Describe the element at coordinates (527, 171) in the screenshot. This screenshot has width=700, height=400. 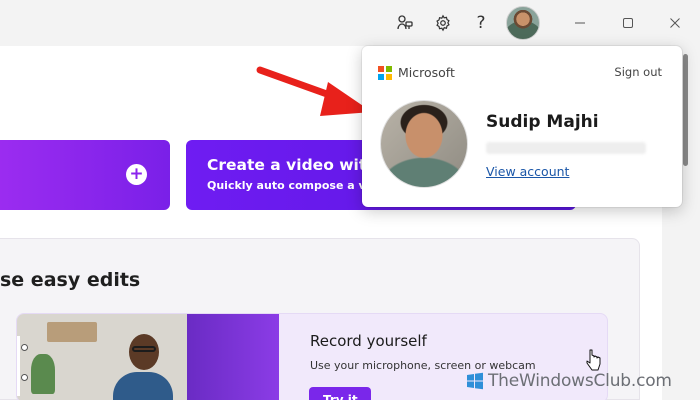
I see `view-account-link: View account` at that location.